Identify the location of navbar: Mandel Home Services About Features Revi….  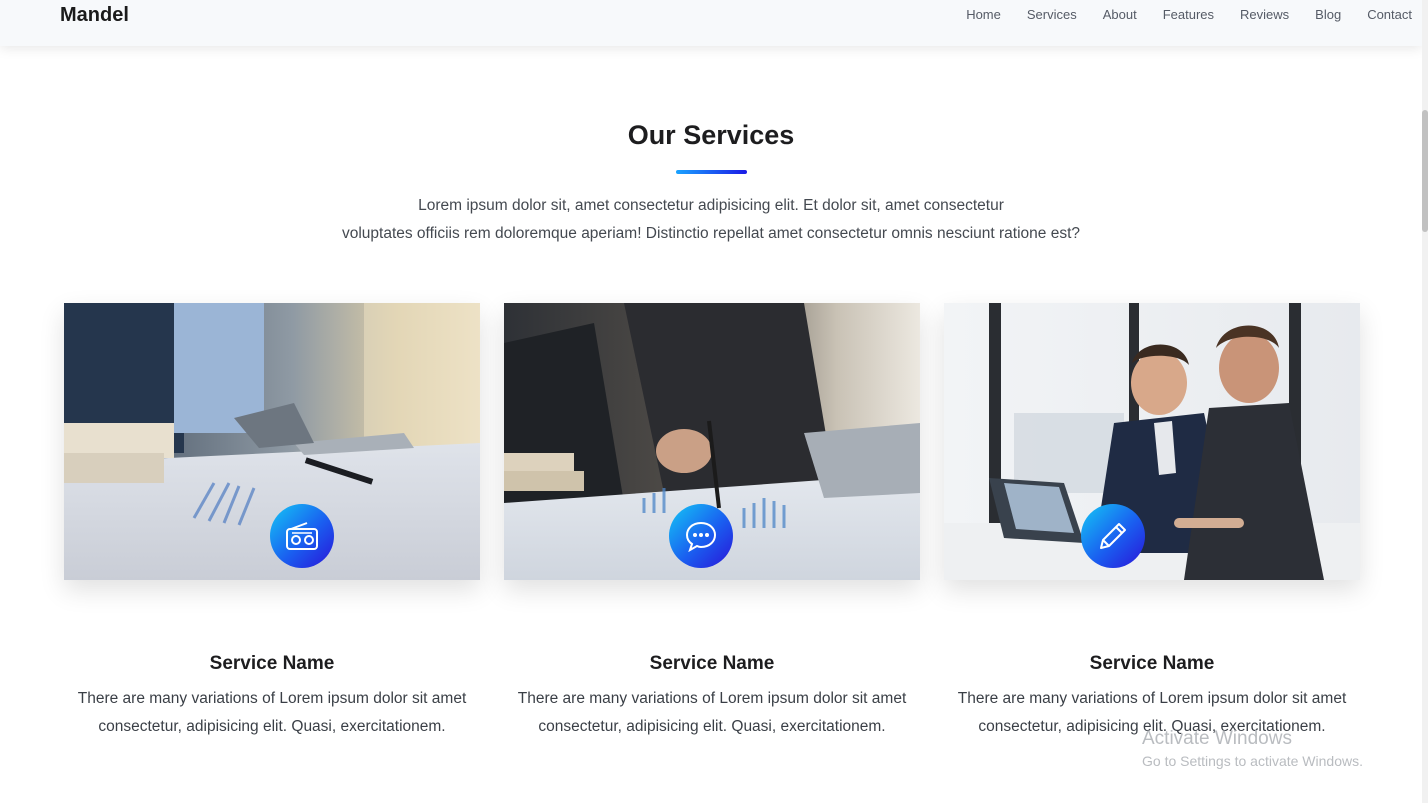
(711, 23).